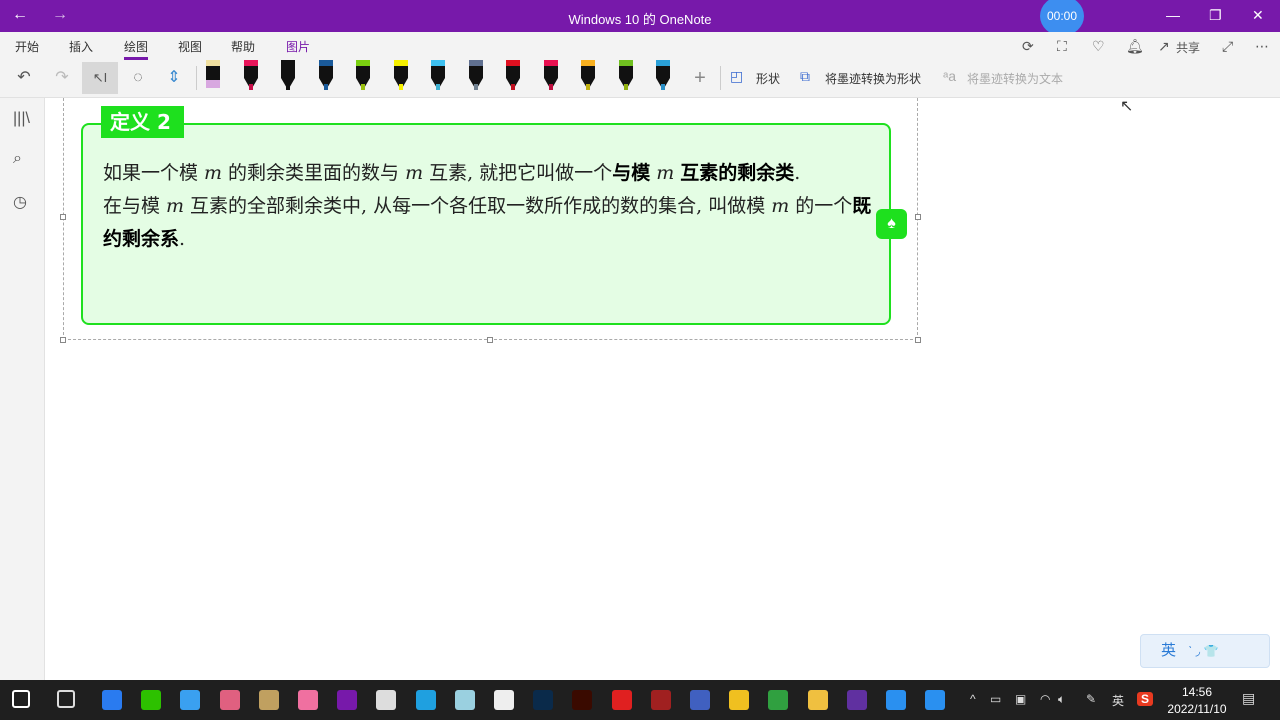 This screenshot has height=720, width=1280. I want to click on restore-button: ❐, so click(1215, 15).